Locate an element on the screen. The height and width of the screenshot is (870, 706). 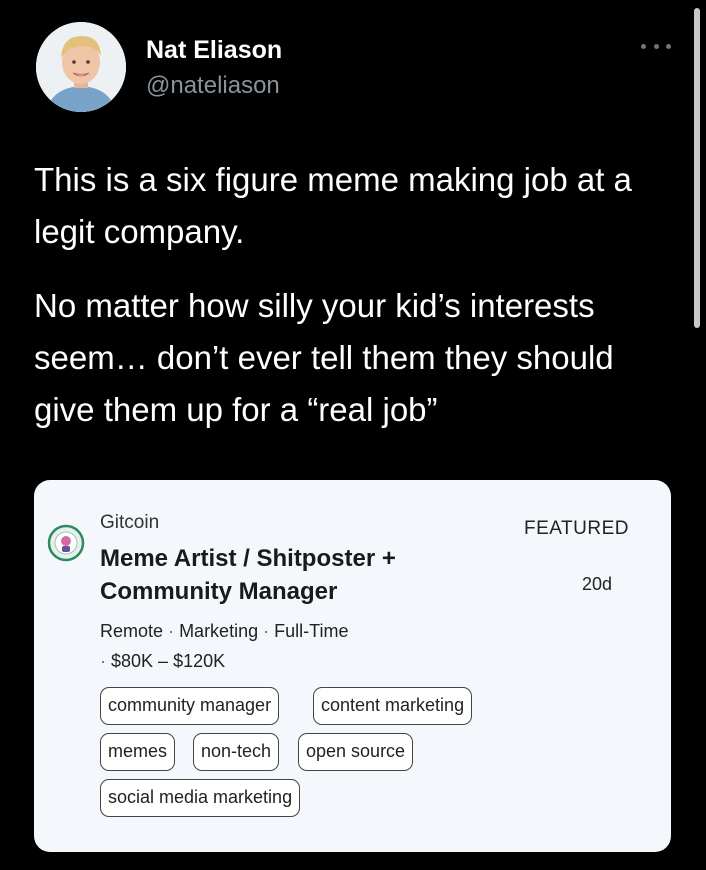
posted-age: 20d is located at coordinates (597, 584).